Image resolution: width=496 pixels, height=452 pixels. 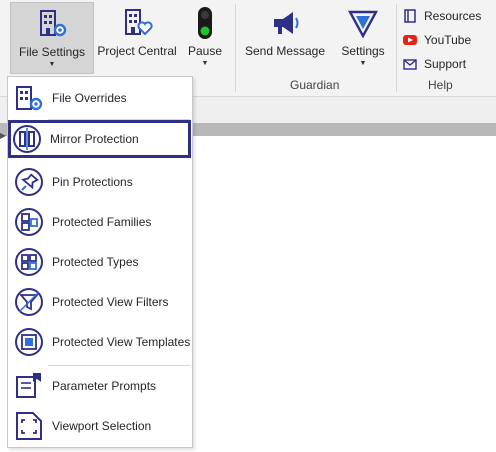 I want to click on families-icon, so click(x=29, y=222).